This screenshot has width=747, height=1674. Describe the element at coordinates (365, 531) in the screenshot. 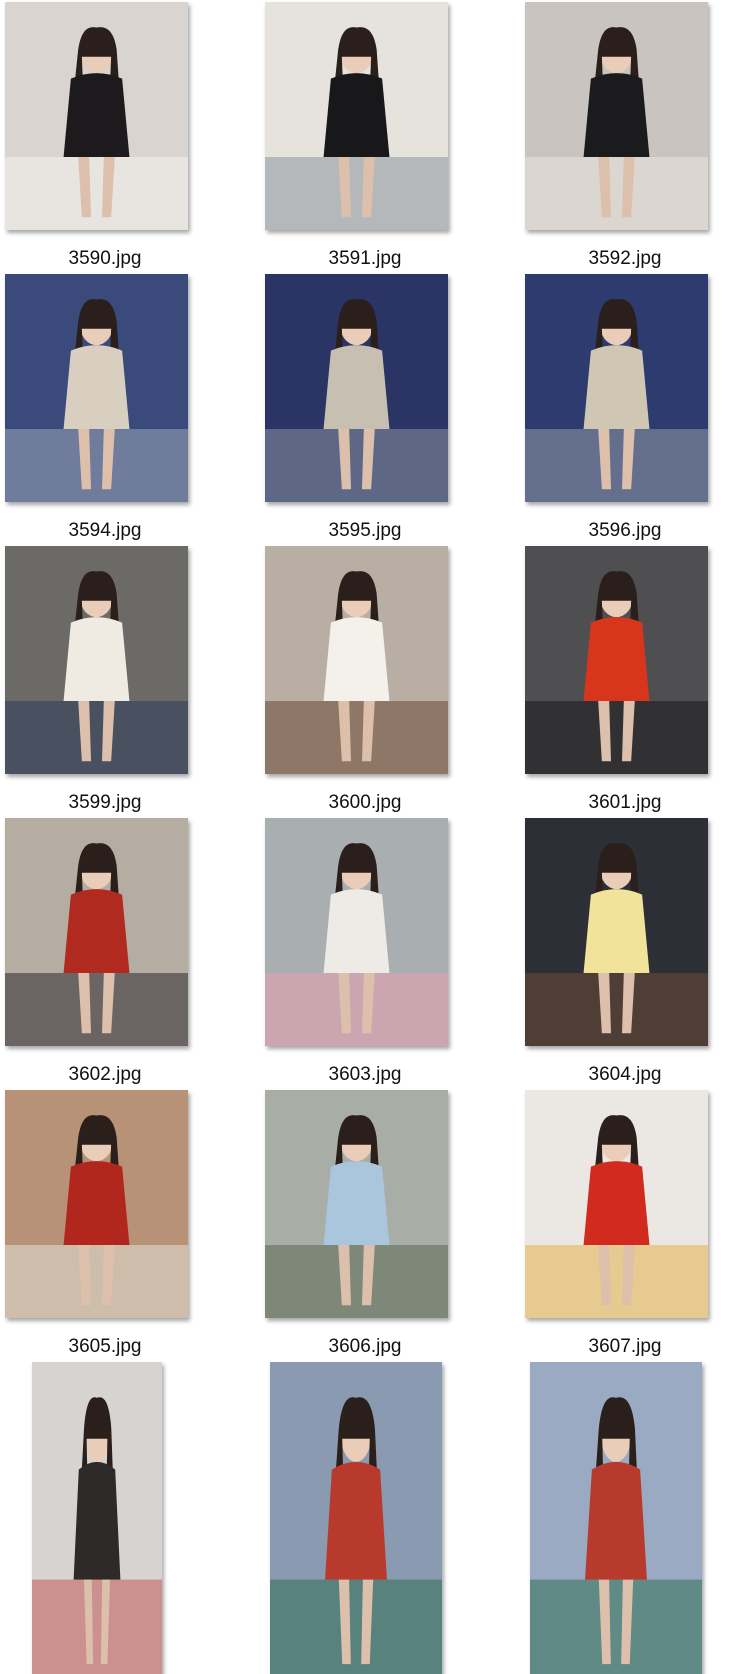

I see `file-name-label: 3595.jpg` at that location.